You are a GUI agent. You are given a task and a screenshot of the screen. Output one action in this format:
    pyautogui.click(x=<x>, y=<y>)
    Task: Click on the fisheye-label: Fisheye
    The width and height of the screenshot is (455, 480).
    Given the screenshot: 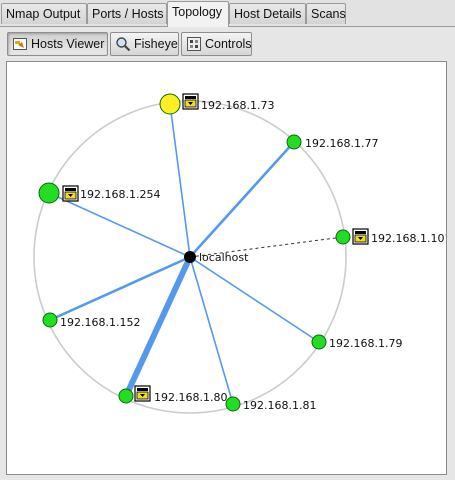 What is the action you would take?
    pyautogui.click(x=156, y=44)
    